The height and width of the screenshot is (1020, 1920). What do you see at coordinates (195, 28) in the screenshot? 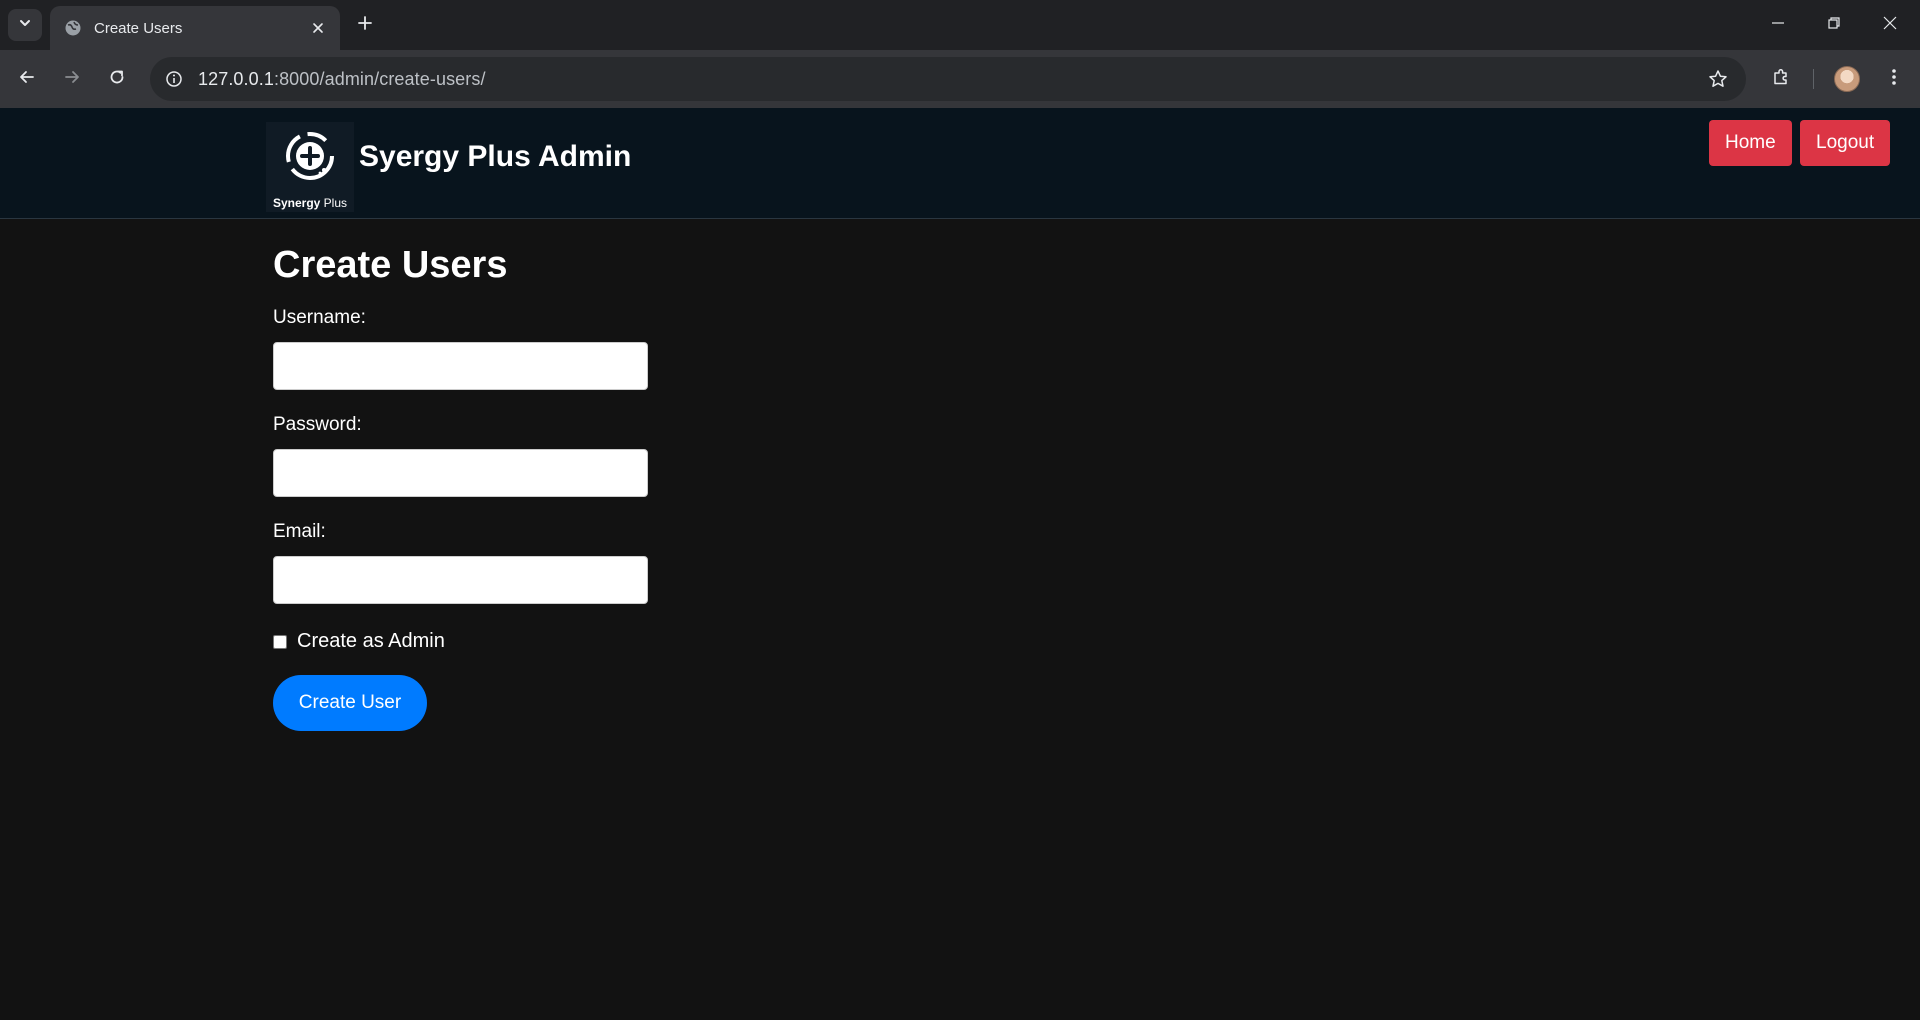
I see `browser-tab-active: Create Users` at bounding box center [195, 28].